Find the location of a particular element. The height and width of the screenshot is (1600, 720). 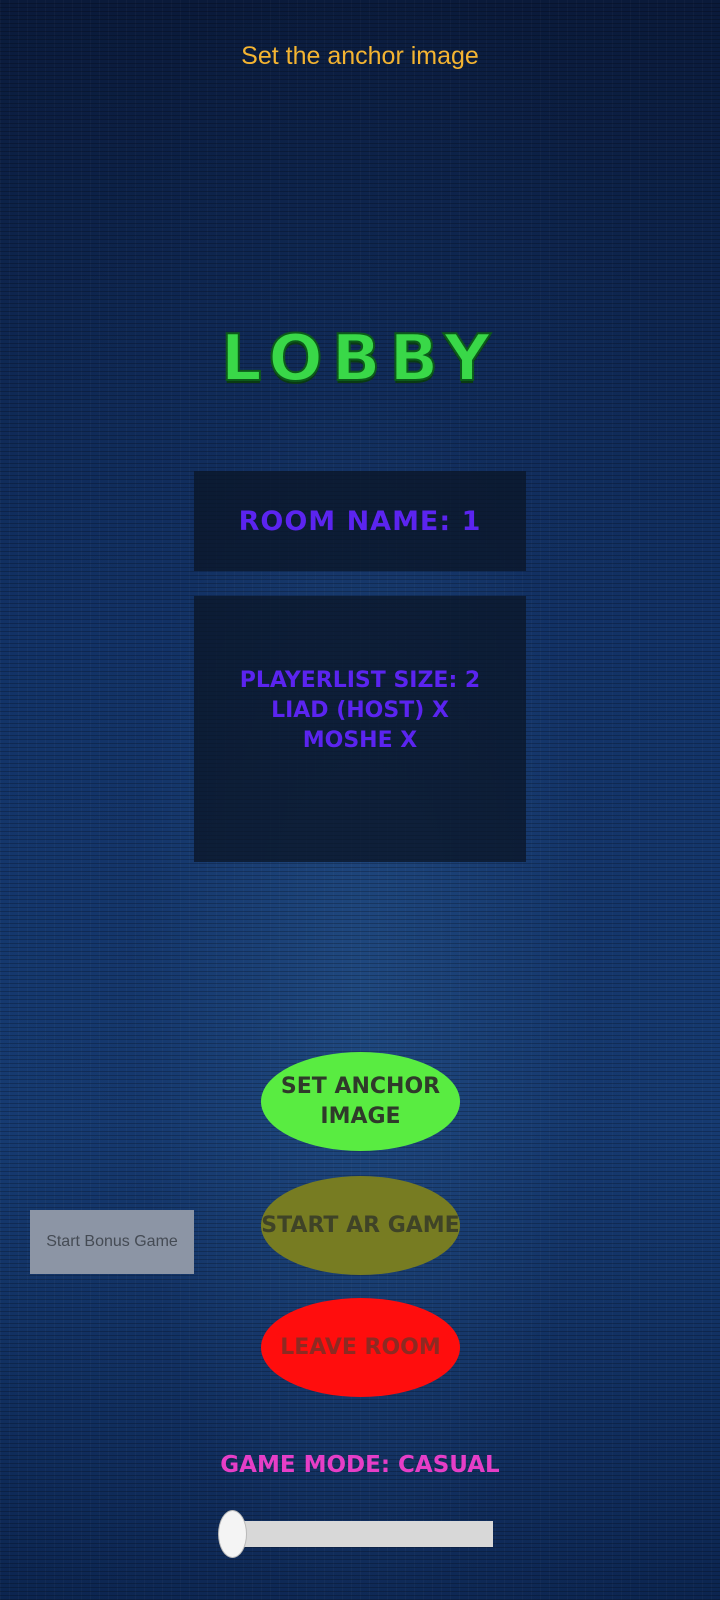

lobby-title: LOBBY is located at coordinates (360, 359).